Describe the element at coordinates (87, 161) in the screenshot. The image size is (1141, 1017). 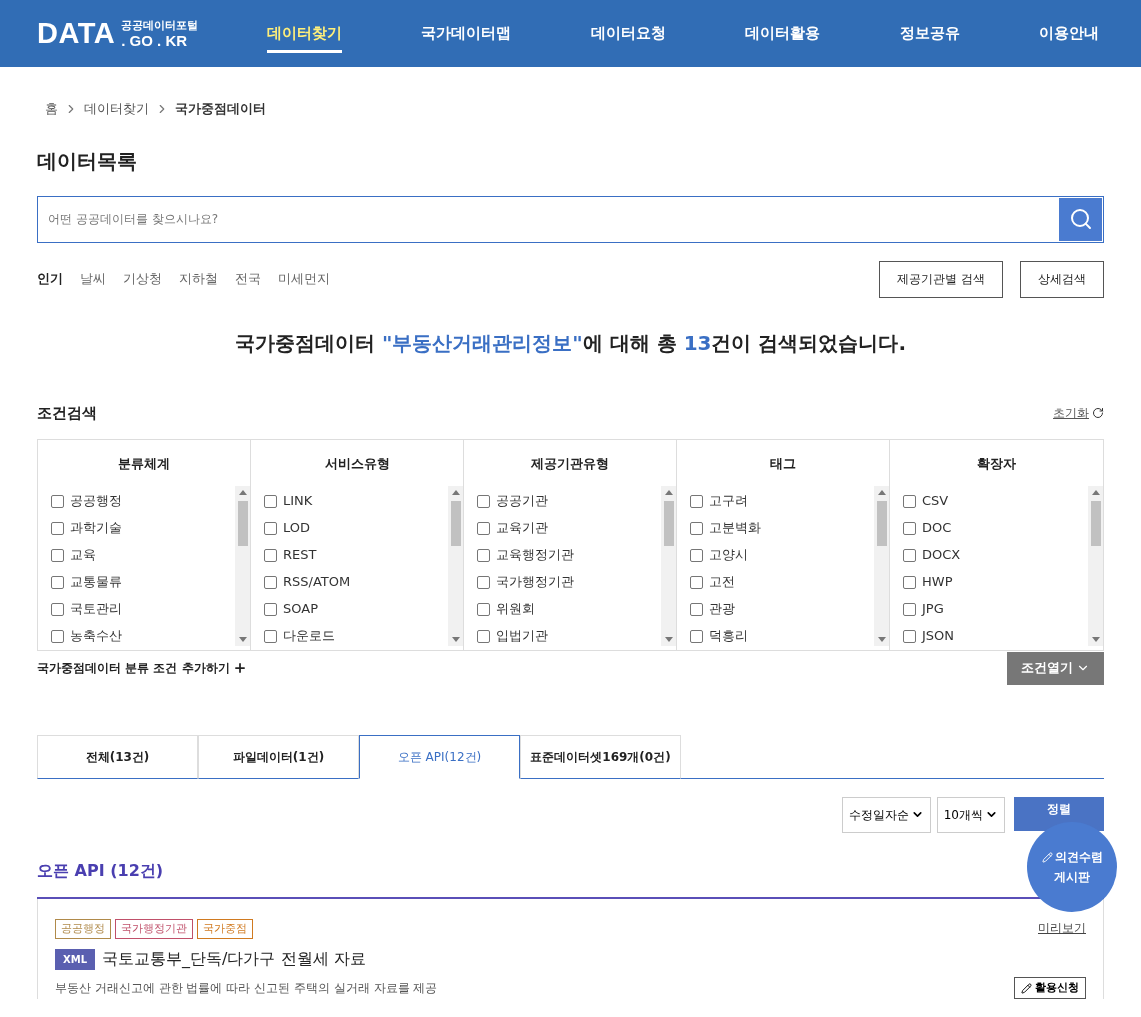
I see `page-title: 데이터목록` at that location.